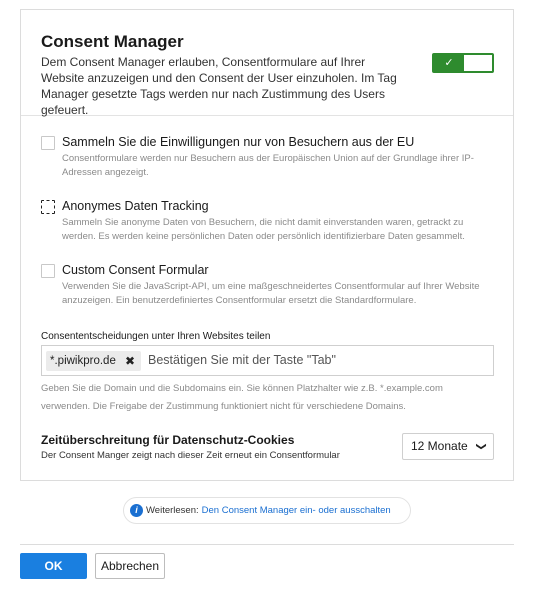 The width and height of the screenshot is (536, 604). I want to click on domain-chip: *.piwikpro.de ✖, so click(93, 361).